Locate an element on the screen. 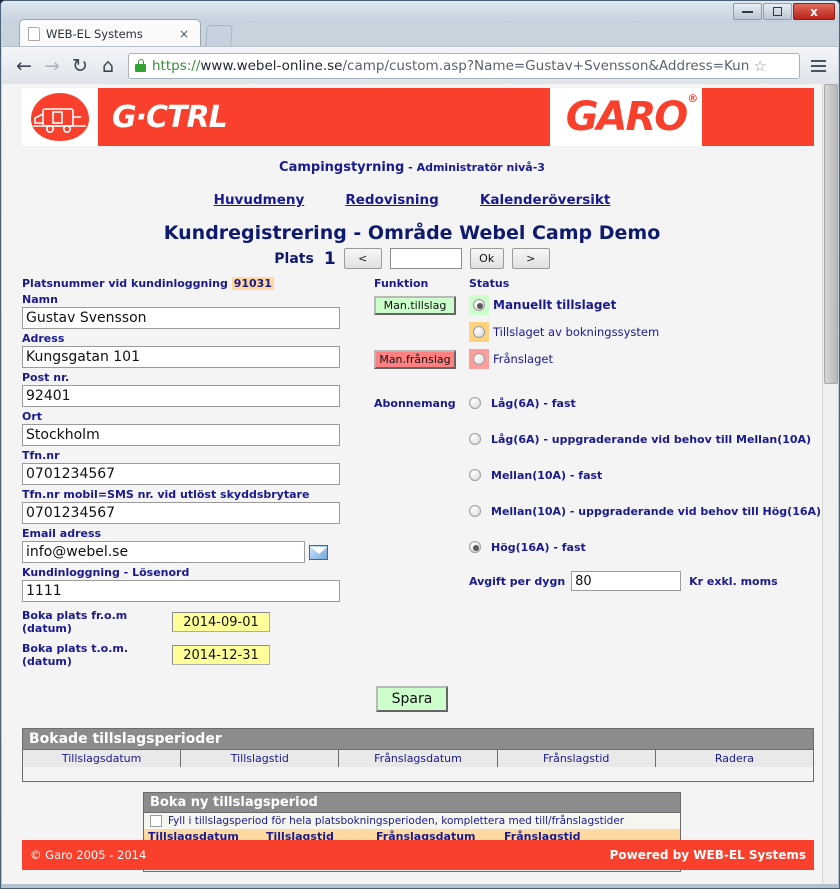  garo-wordmark: GARO ® is located at coordinates (632, 116).